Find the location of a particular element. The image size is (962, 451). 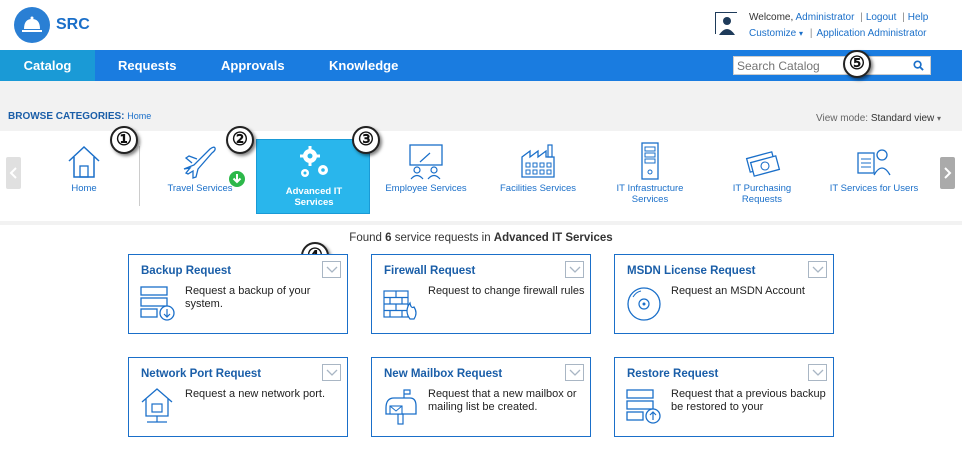

category-it-purchasing-requests: IT Purchasing Requests is located at coordinates (762, 175).